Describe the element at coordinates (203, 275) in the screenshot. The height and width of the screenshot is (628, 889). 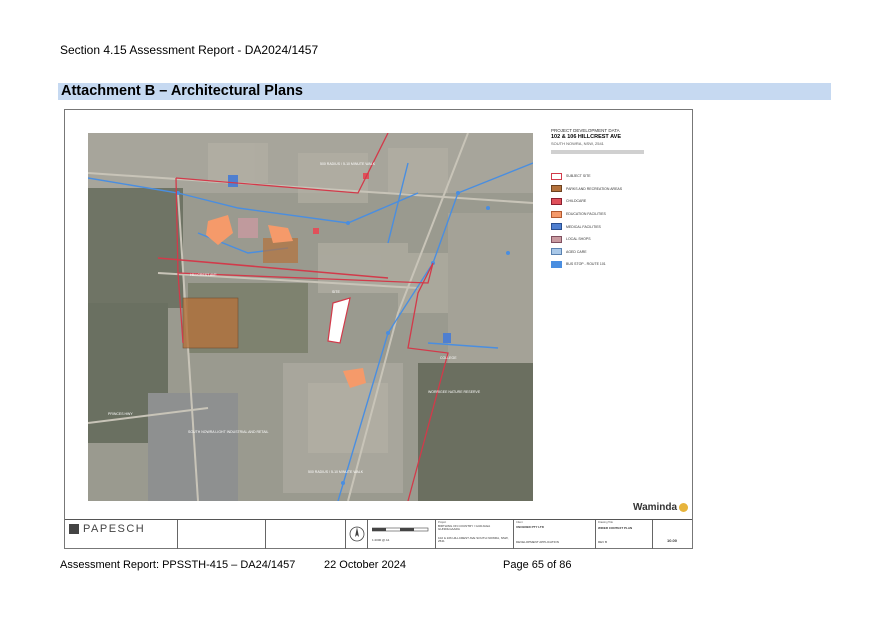
I see `street-label-hillcrest: HILLCREST AVE` at that location.